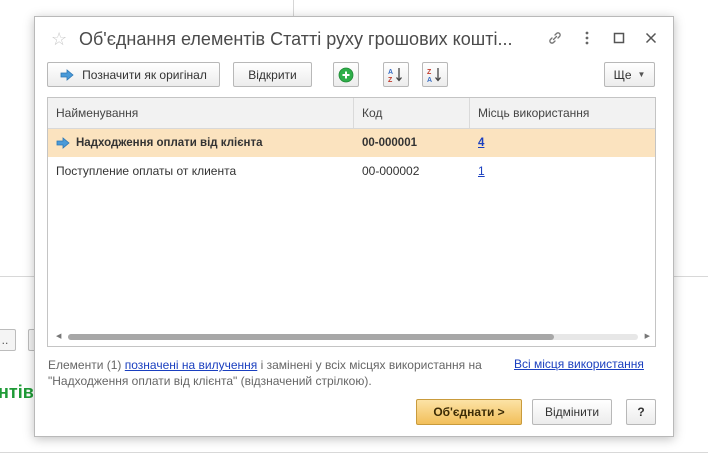 The width and height of the screenshot is (708, 464). What do you see at coordinates (647, 336) in the screenshot?
I see `scroll-right-icon: ▶` at bounding box center [647, 336].